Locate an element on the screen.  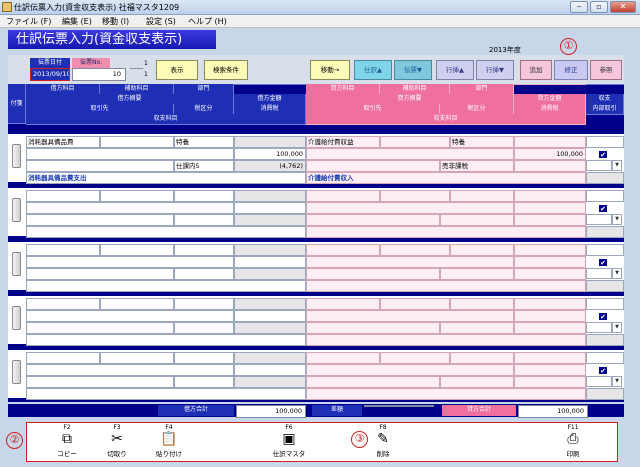
row-insert-up-button: 行挿▲ is located at coordinates (455, 70).